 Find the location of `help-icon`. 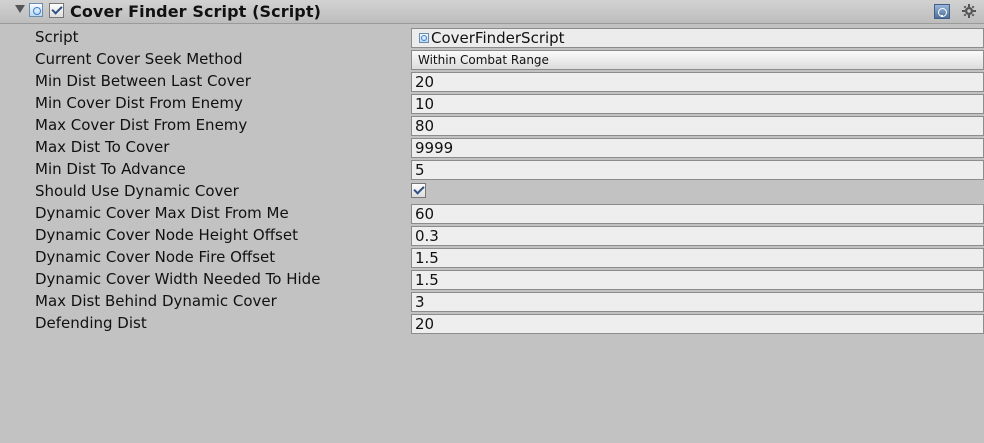

help-icon is located at coordinates (942, 11).